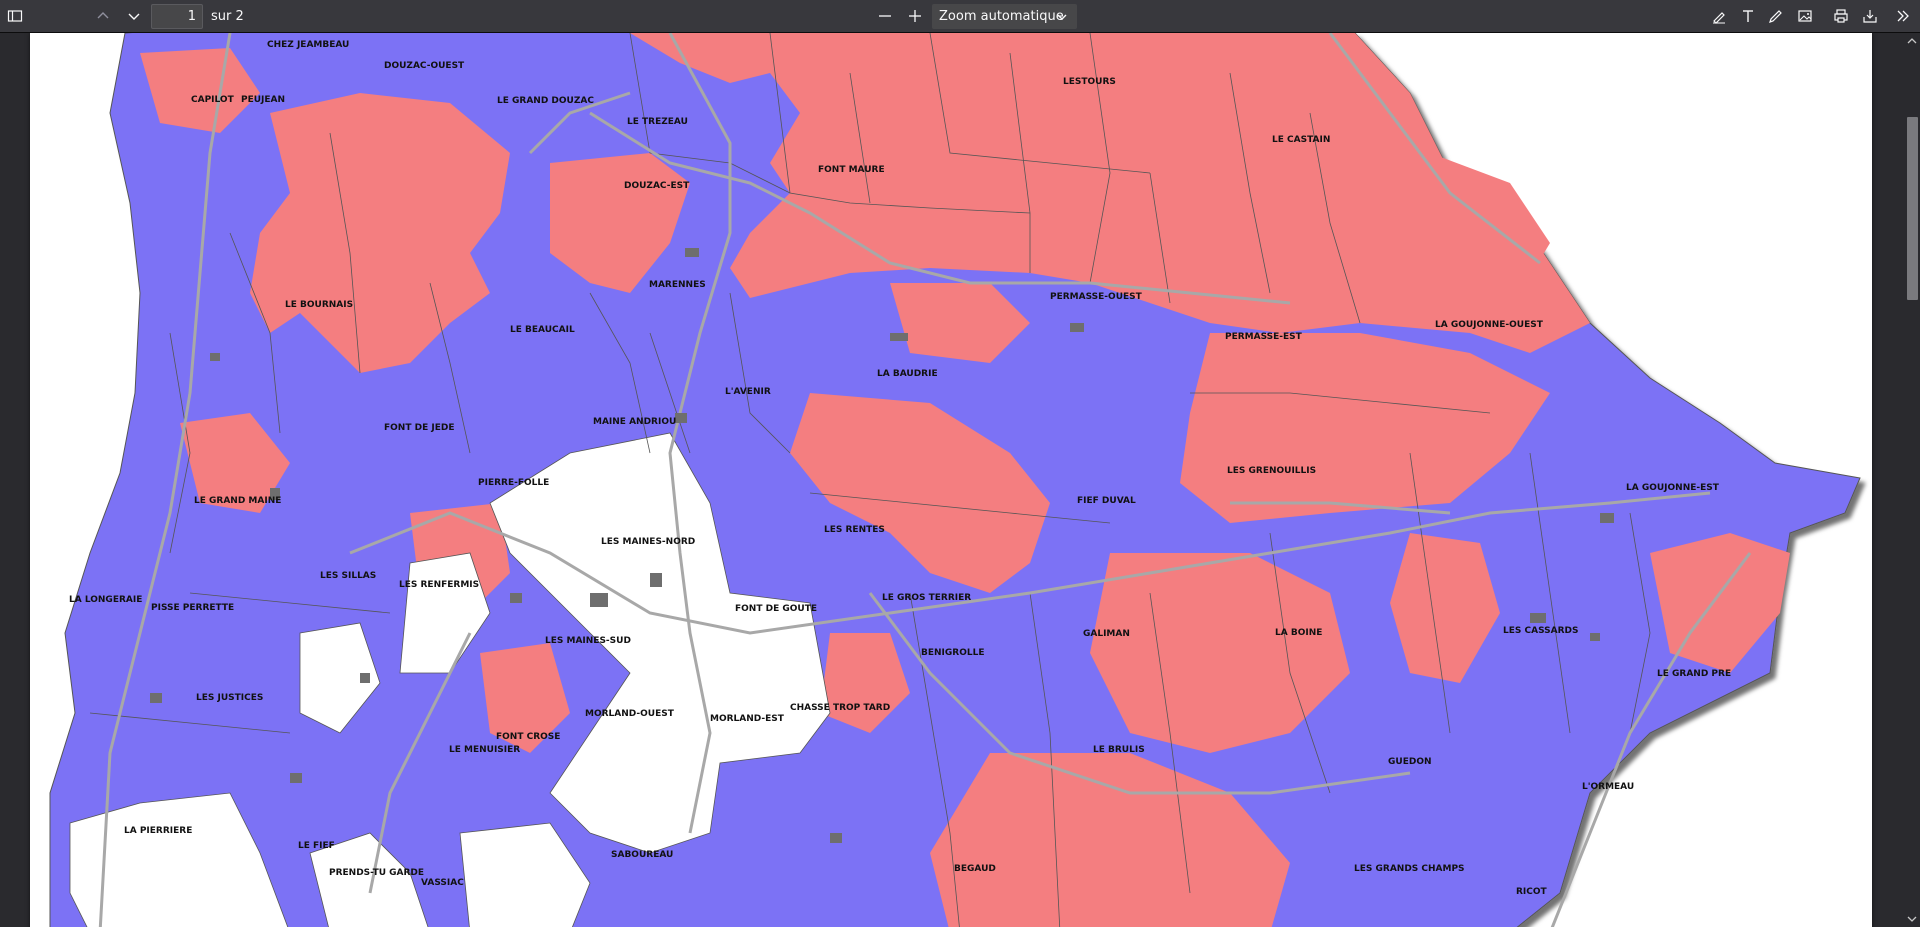 This screenshot has width=1920, height=927. Describe the element at coordinates (1119, 750) in the screenshot. I see `map-label-le-brulis: LE BRULIS` at that location.